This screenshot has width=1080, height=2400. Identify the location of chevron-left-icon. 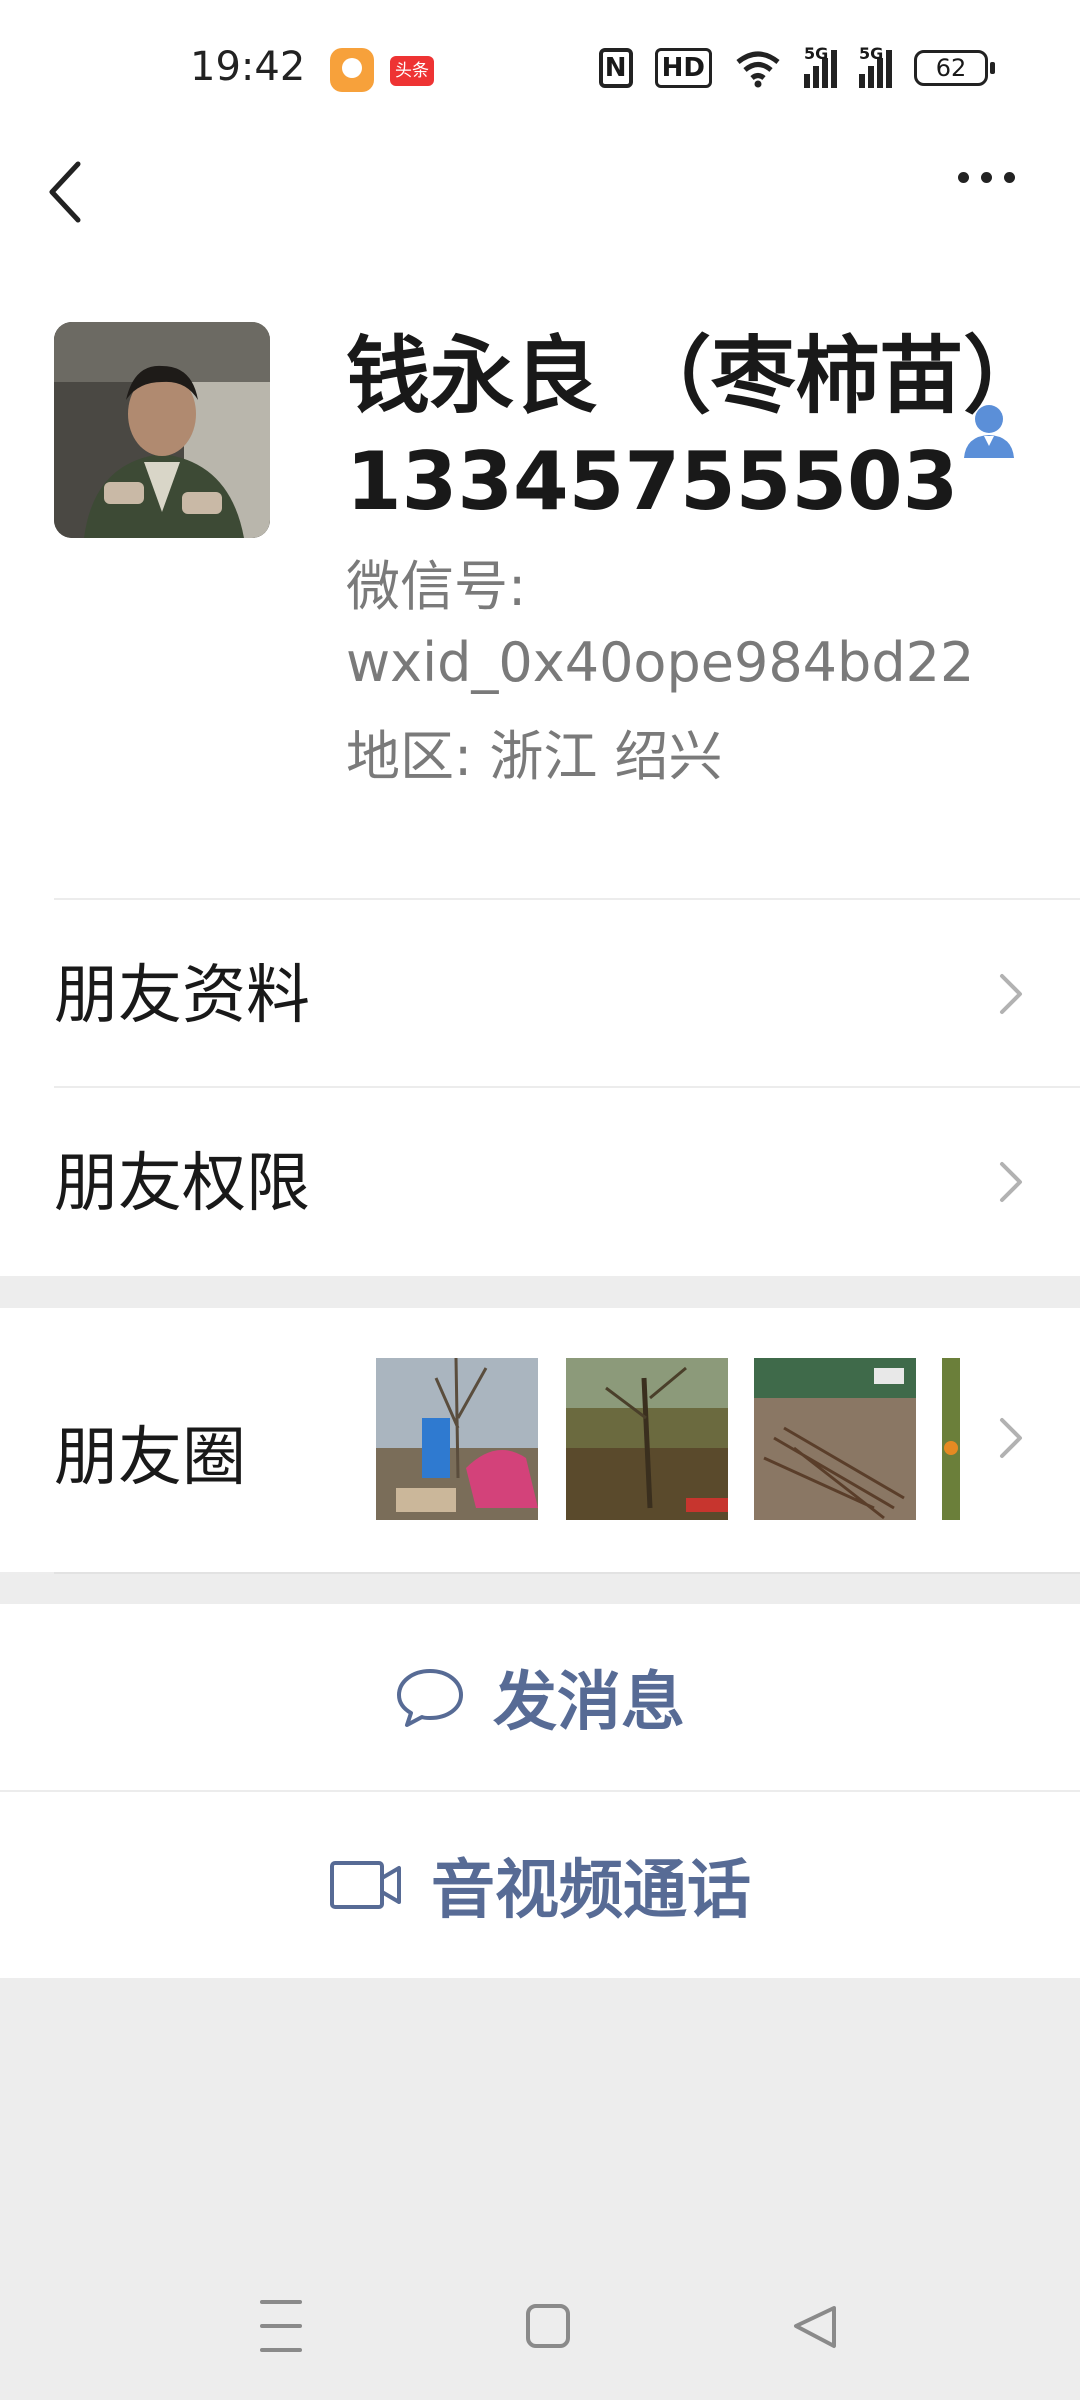
(65, 192).